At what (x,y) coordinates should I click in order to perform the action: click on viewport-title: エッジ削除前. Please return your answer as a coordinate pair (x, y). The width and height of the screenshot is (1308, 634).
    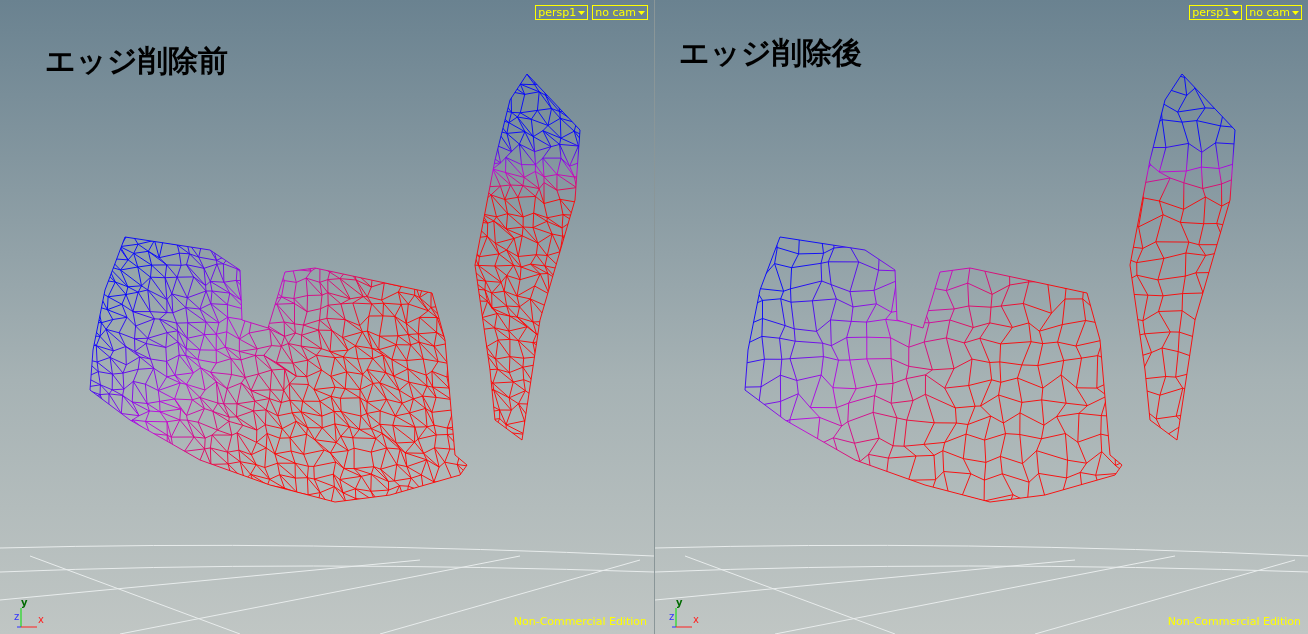
    Looking at the image, I should click on (136, 61).